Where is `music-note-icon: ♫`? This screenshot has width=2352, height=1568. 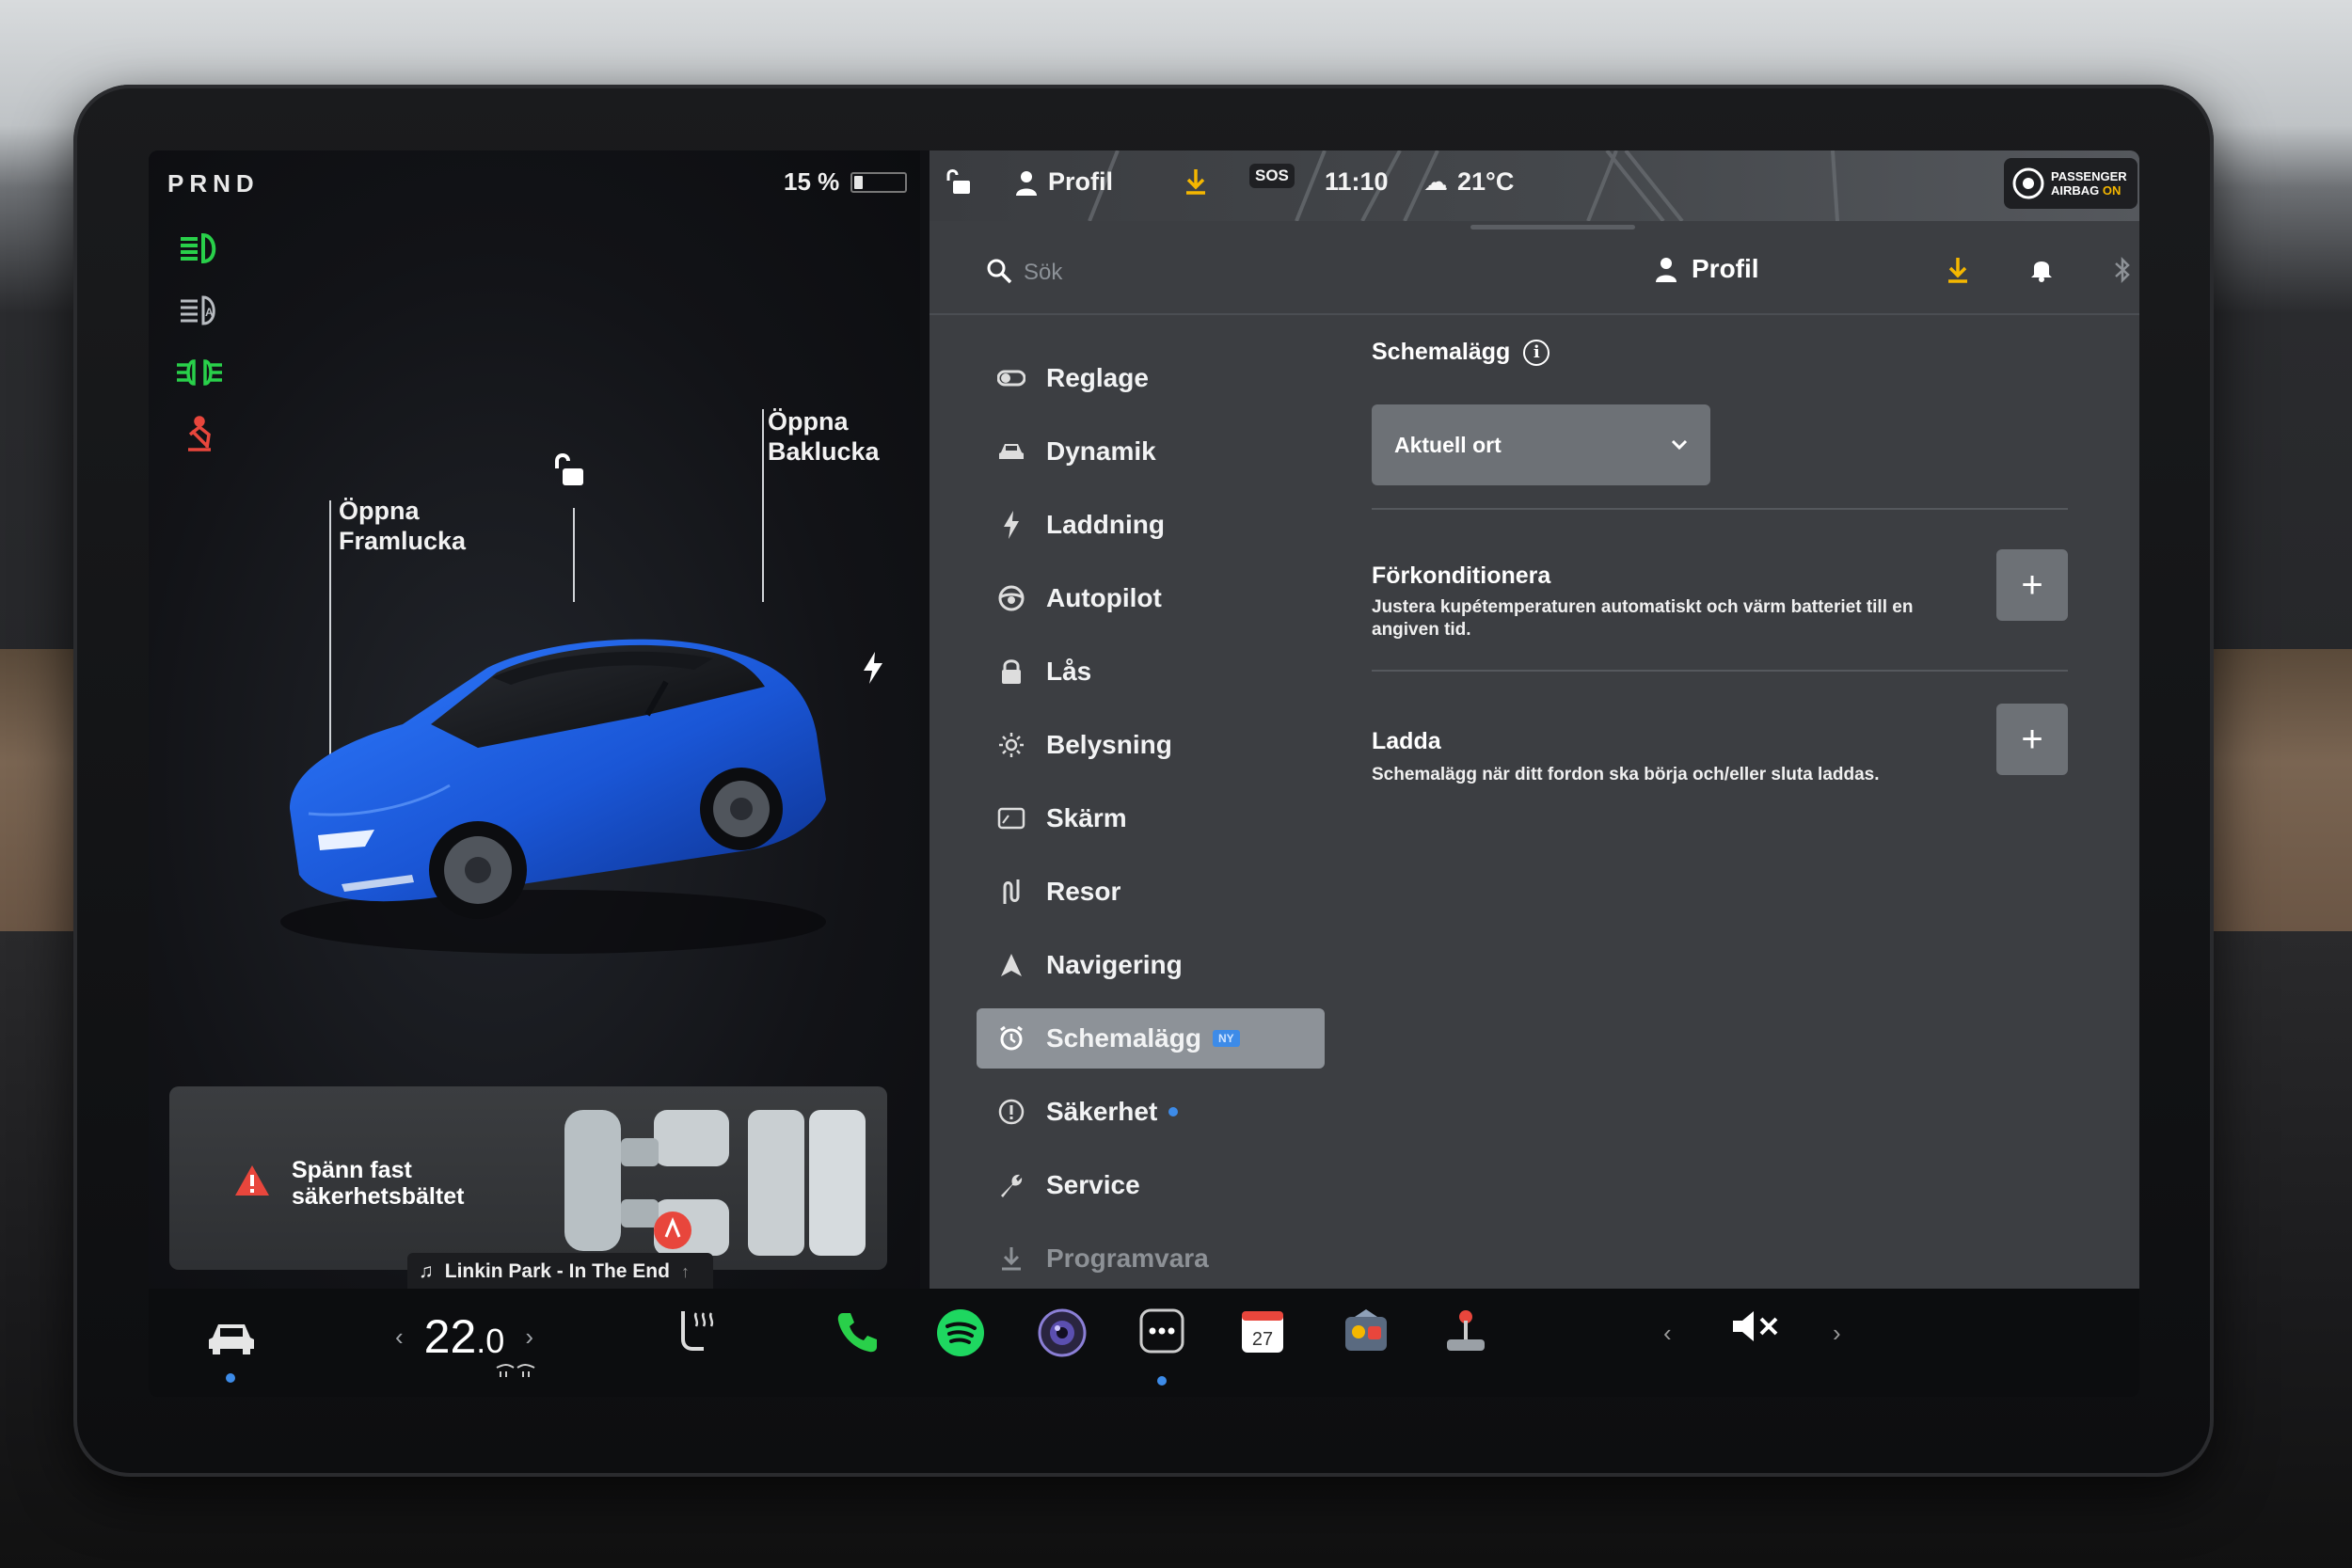
music-note-icon: ♫ is located at coordinates (426, 1271).